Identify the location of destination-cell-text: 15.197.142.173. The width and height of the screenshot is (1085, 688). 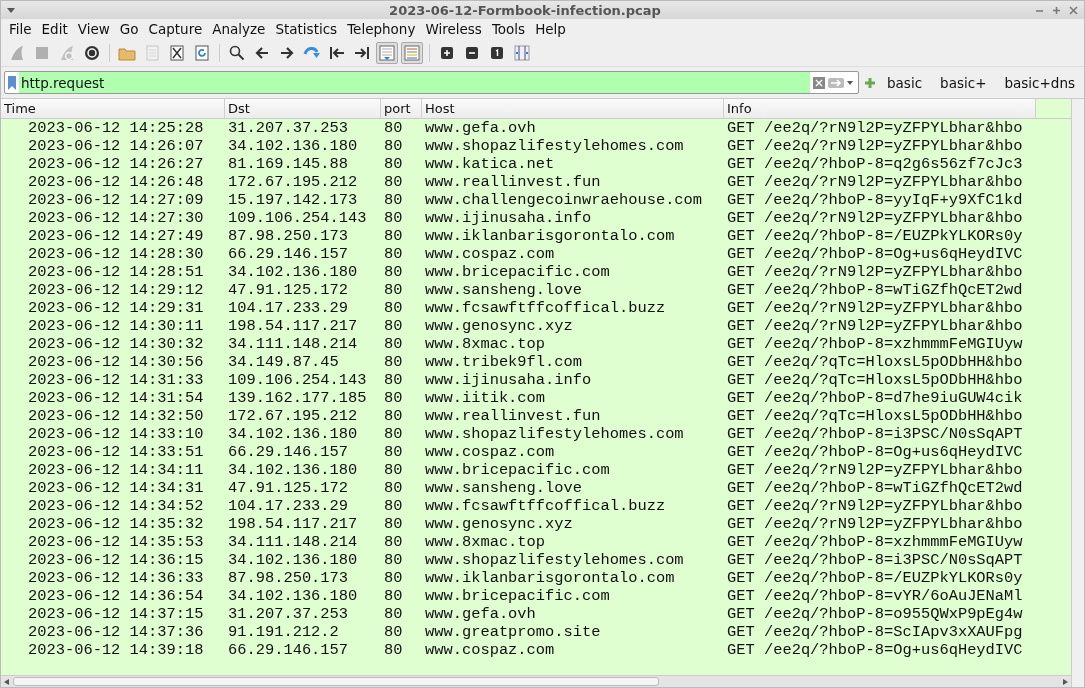
(293, 200).